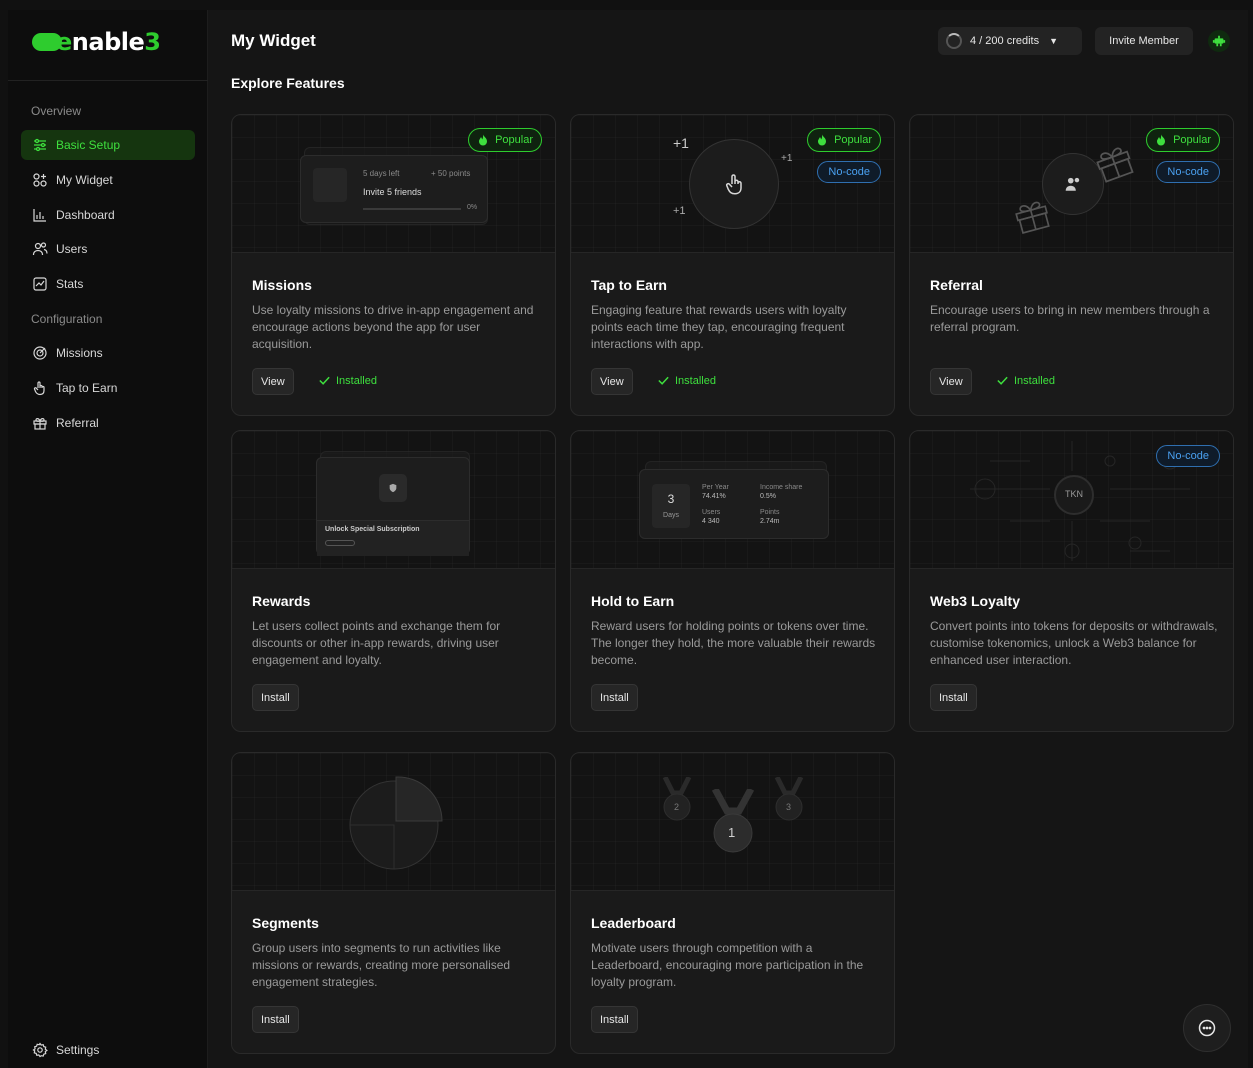  I want to click on reward-tag, so click(340, 543).